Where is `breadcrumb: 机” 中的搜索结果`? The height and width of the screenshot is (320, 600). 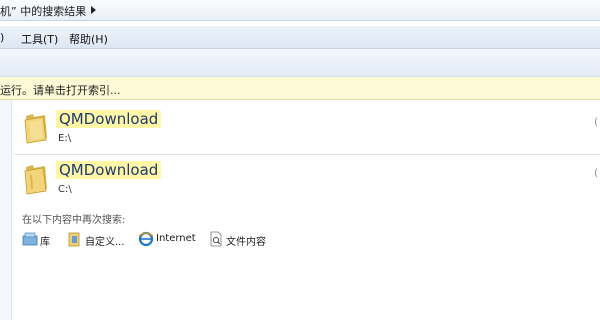 breadcrumb: 机” 中的搜索结果 is located at coordinates (43, 11).